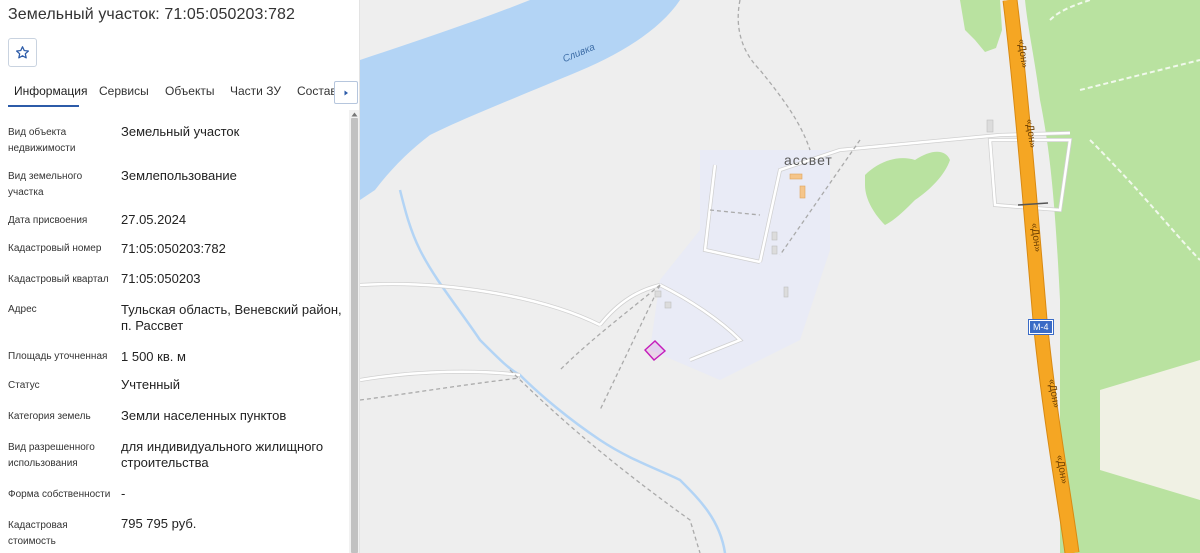  I want to click on panel-title: Земельный участок: 71:05:050203:782, so click(152, 14).